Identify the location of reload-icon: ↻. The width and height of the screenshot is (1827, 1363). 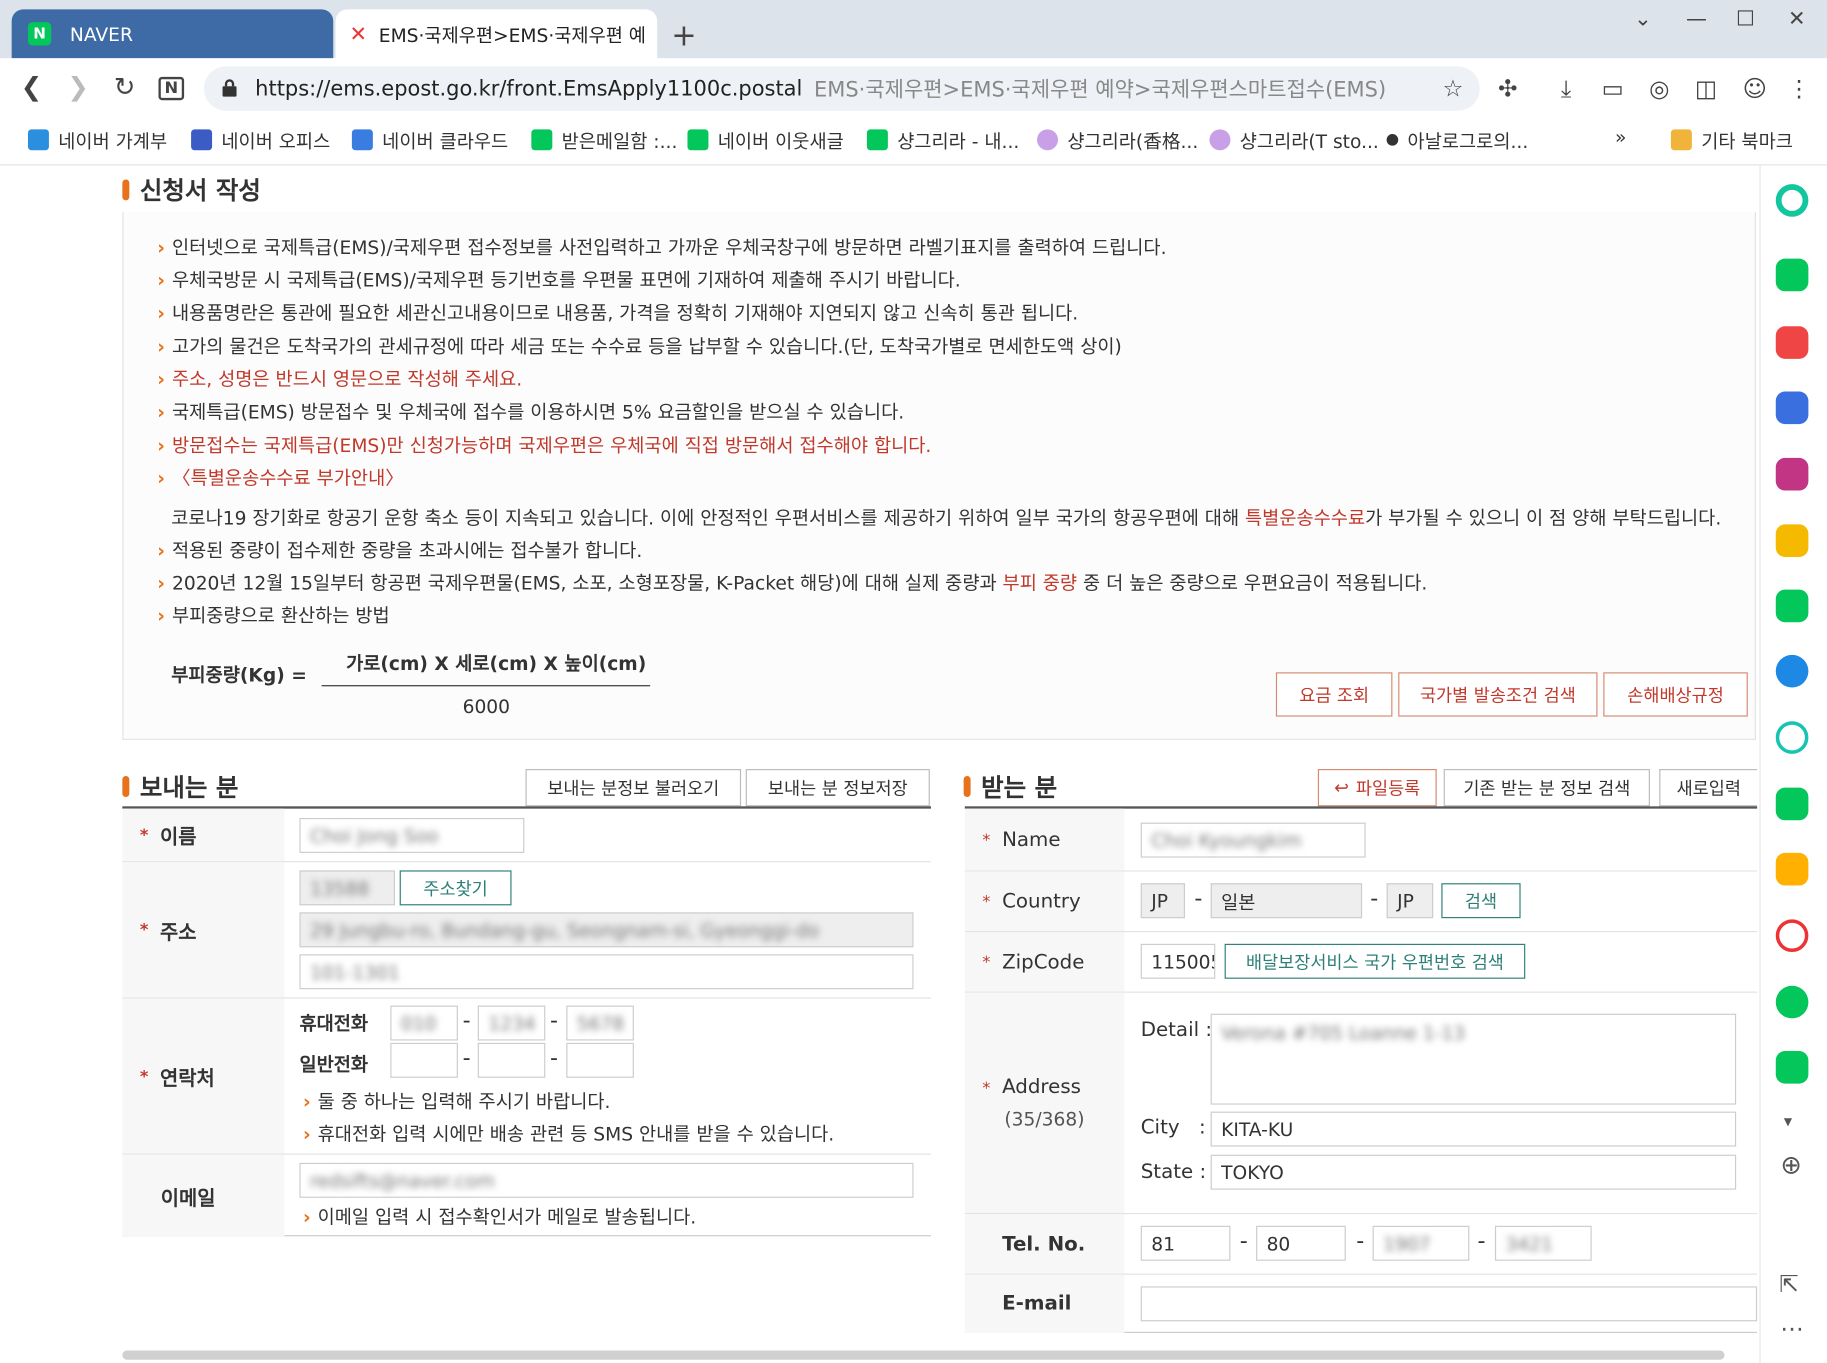
(124, 89).